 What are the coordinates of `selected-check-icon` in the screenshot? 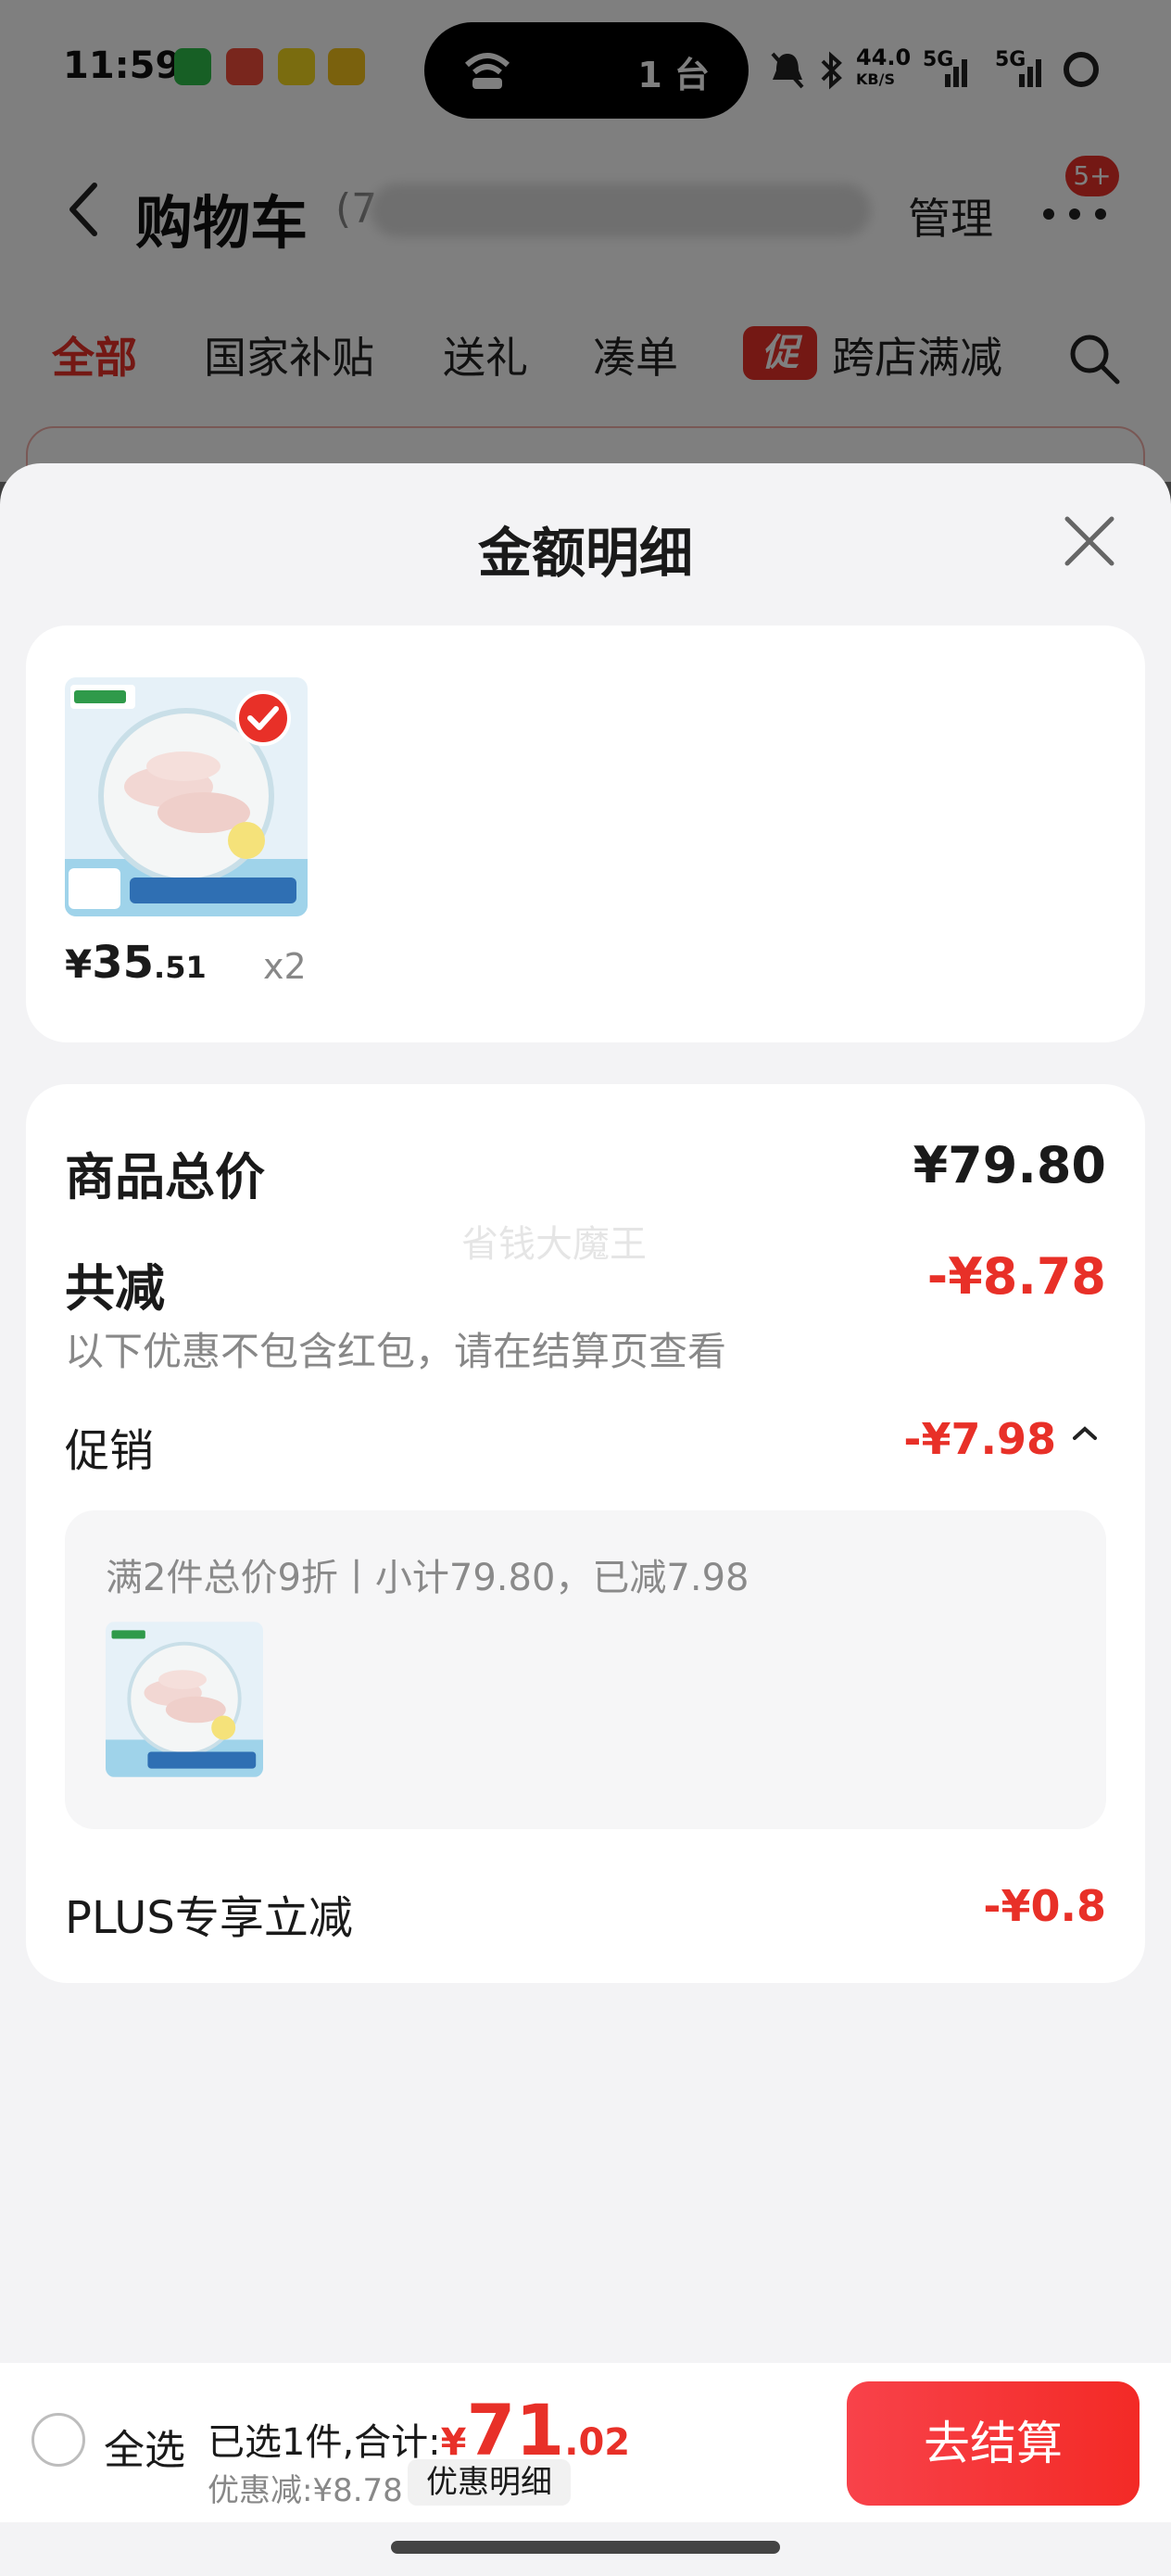 It's located at (263, 718).